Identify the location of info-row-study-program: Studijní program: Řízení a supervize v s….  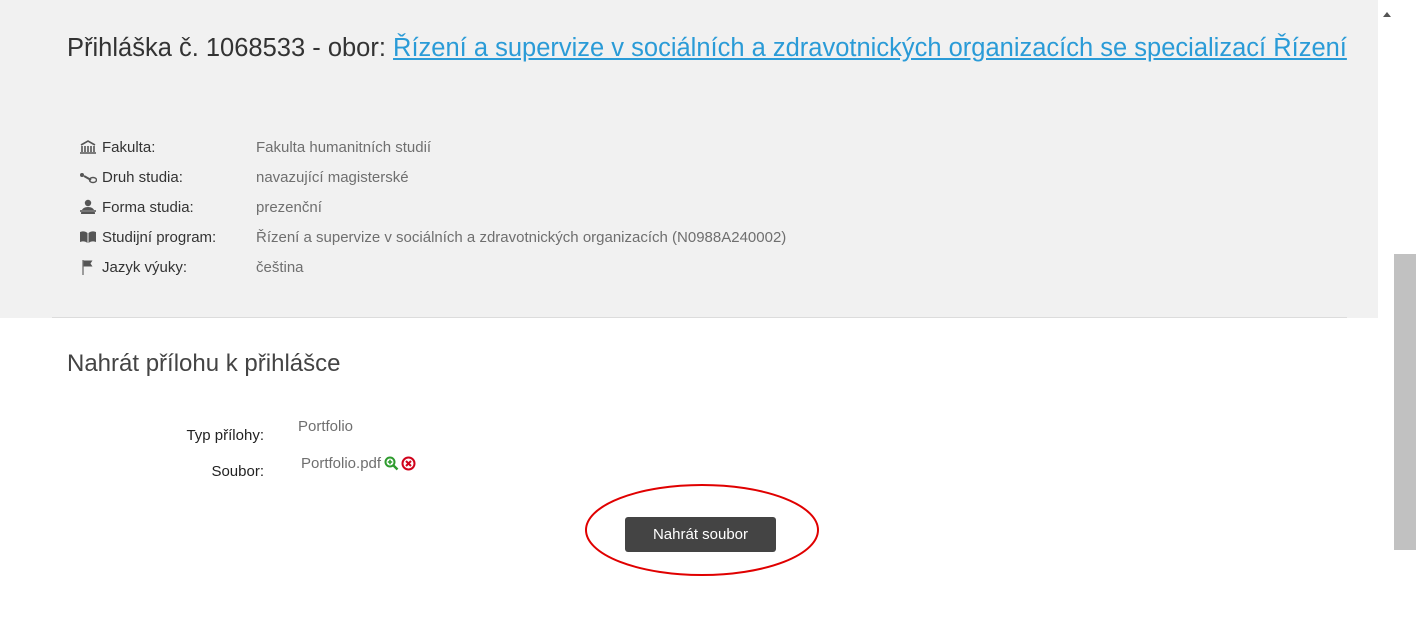
(432, 237).